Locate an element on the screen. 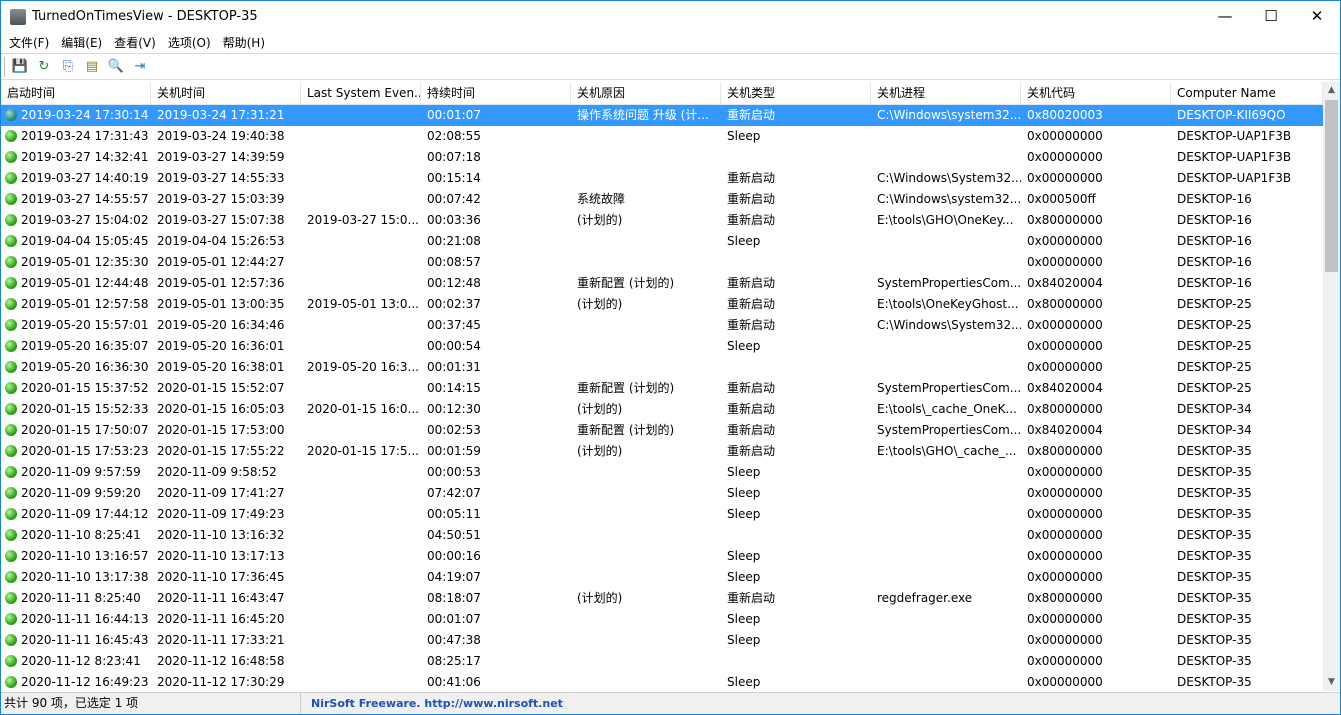 This screenshot has height=715, width=1341. cell-code: 0x84020004 is located at coordinates (1096, 283).